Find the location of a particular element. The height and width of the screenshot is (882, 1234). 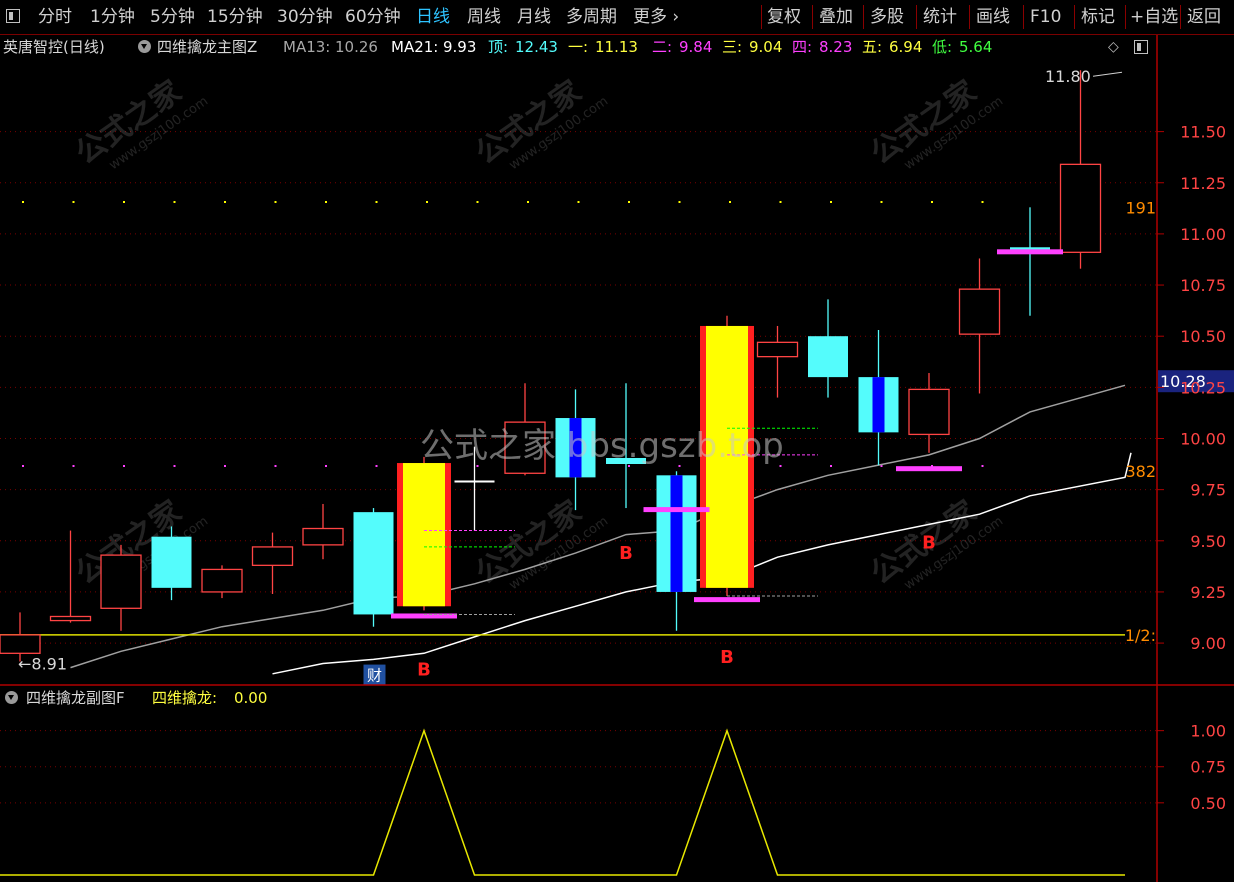

level-label: 1/2: is located at coordinates (1140, 635).